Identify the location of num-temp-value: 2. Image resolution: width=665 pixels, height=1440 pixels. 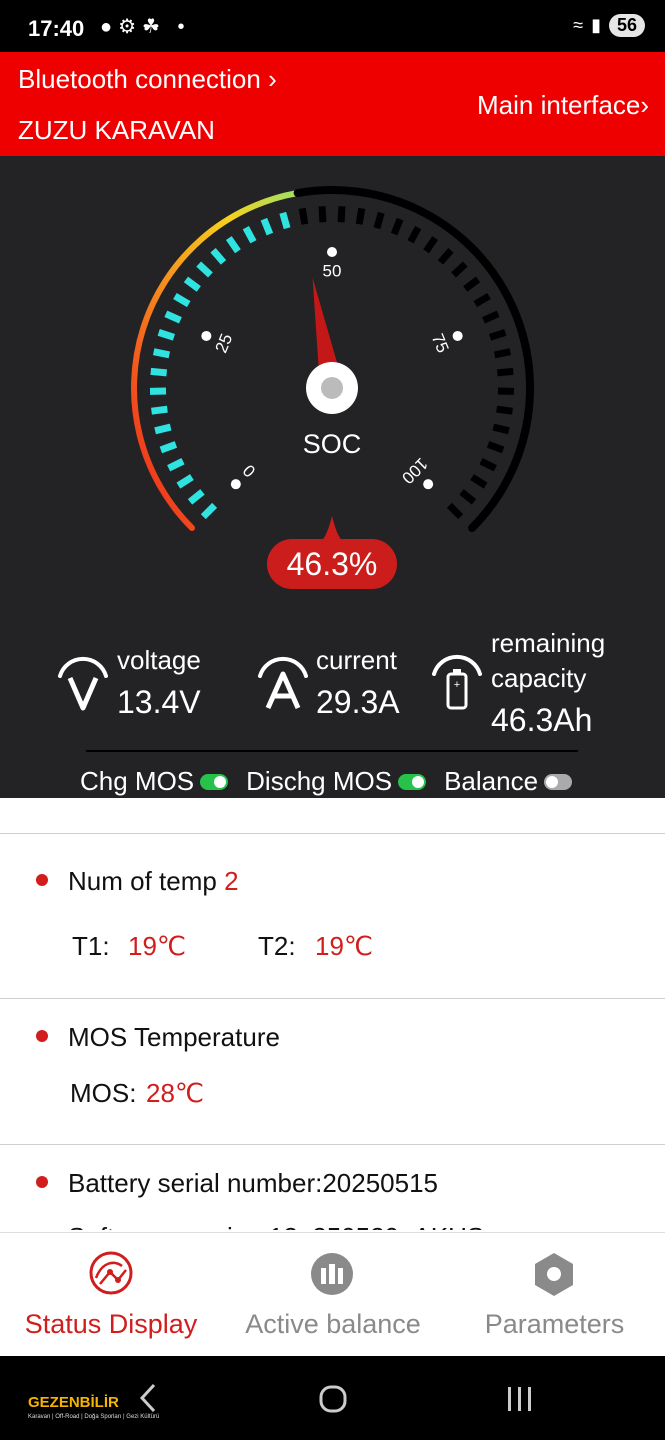
(231, 881).